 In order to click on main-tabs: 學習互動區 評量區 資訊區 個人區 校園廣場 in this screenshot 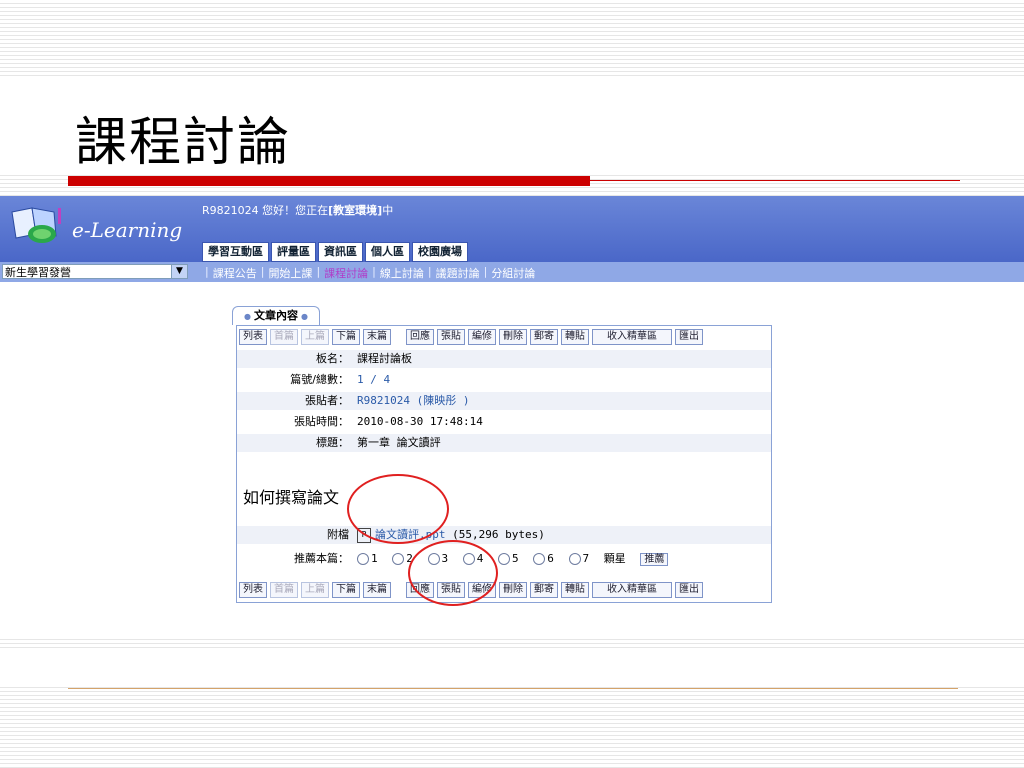, I will do `click(335, 252)`.